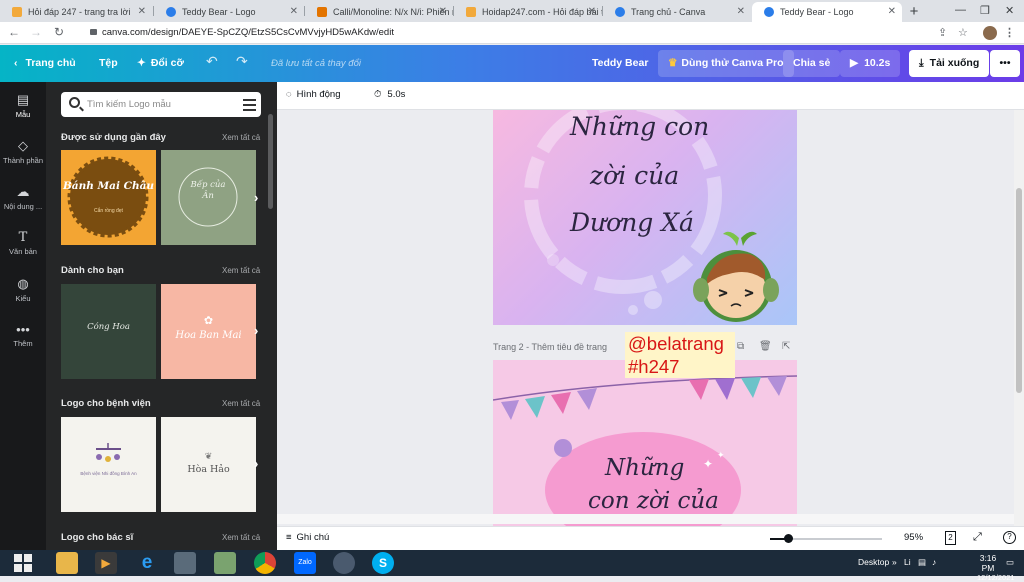 The width and height of the screenshot is (1024, 582). What do you see at coordinates (160, 63) in the screenshot?
I see `resize-button: ✦ Đổi cỡ` at bounding box center [160, 63].